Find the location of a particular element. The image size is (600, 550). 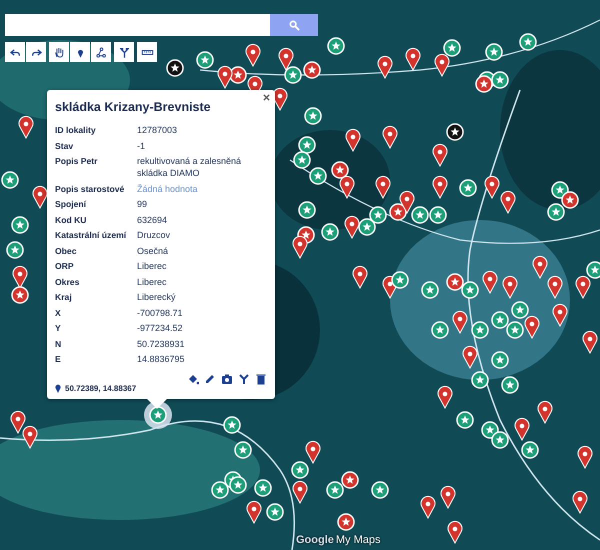

field-label: Obec is located at coordinates (66, 250).